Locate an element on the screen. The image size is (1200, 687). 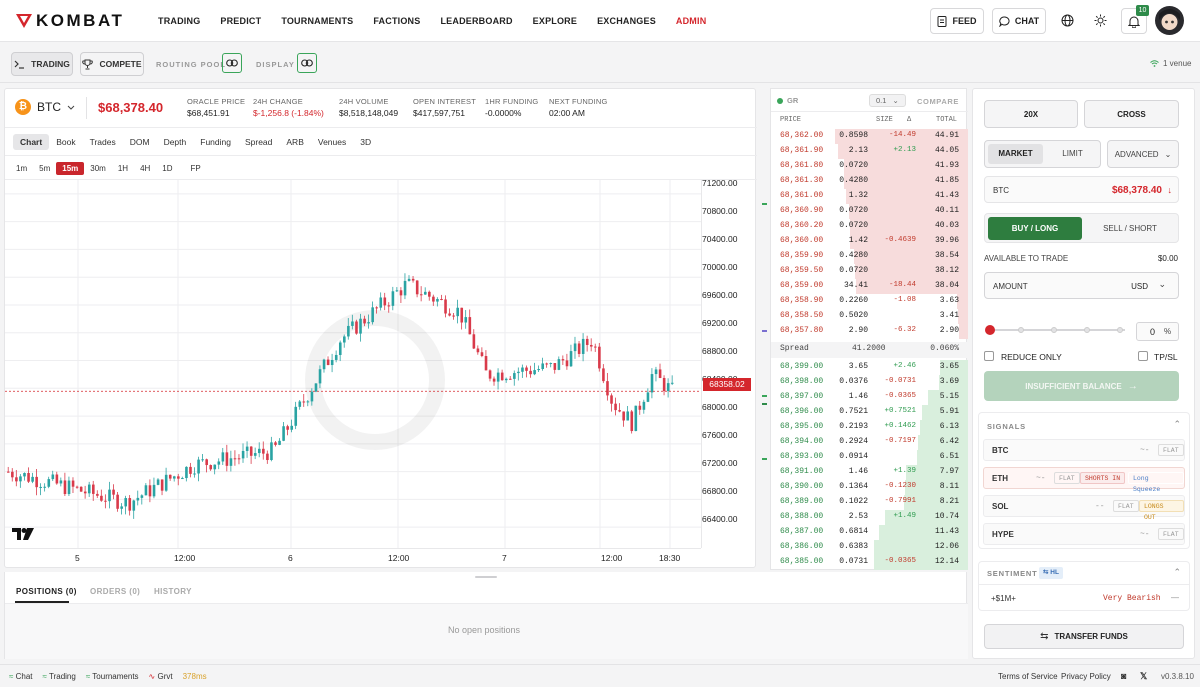
timeframe-1m: 1m is located at coordinates (21, 168).